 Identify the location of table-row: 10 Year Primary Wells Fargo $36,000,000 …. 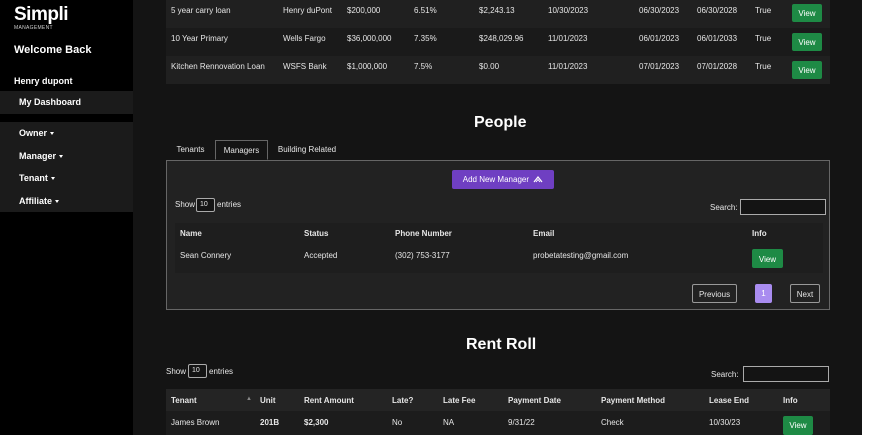
(498, 42).